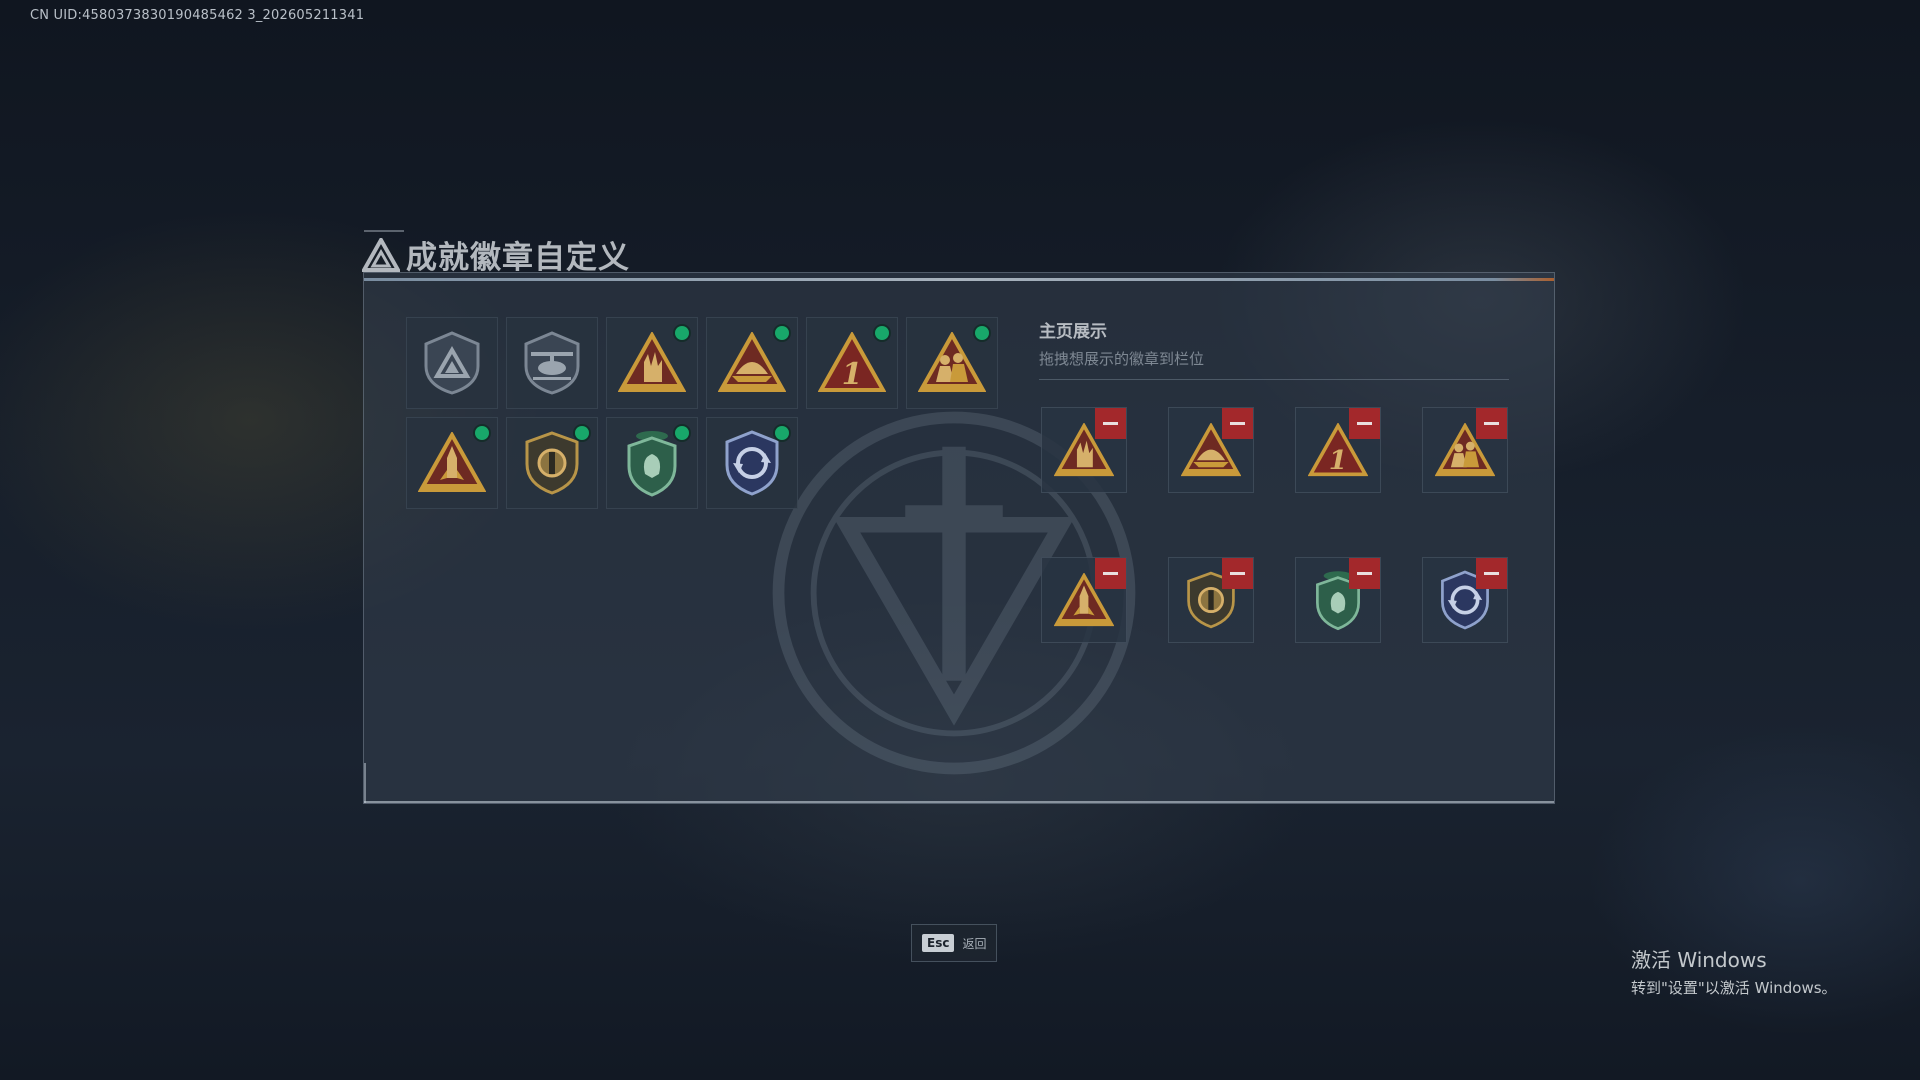 The width and height of the screenshot is (1920, 1080). Describe the element at coordinates (938, 943) in the screenshot. I see `esc-key-hint: Esc` at that location.